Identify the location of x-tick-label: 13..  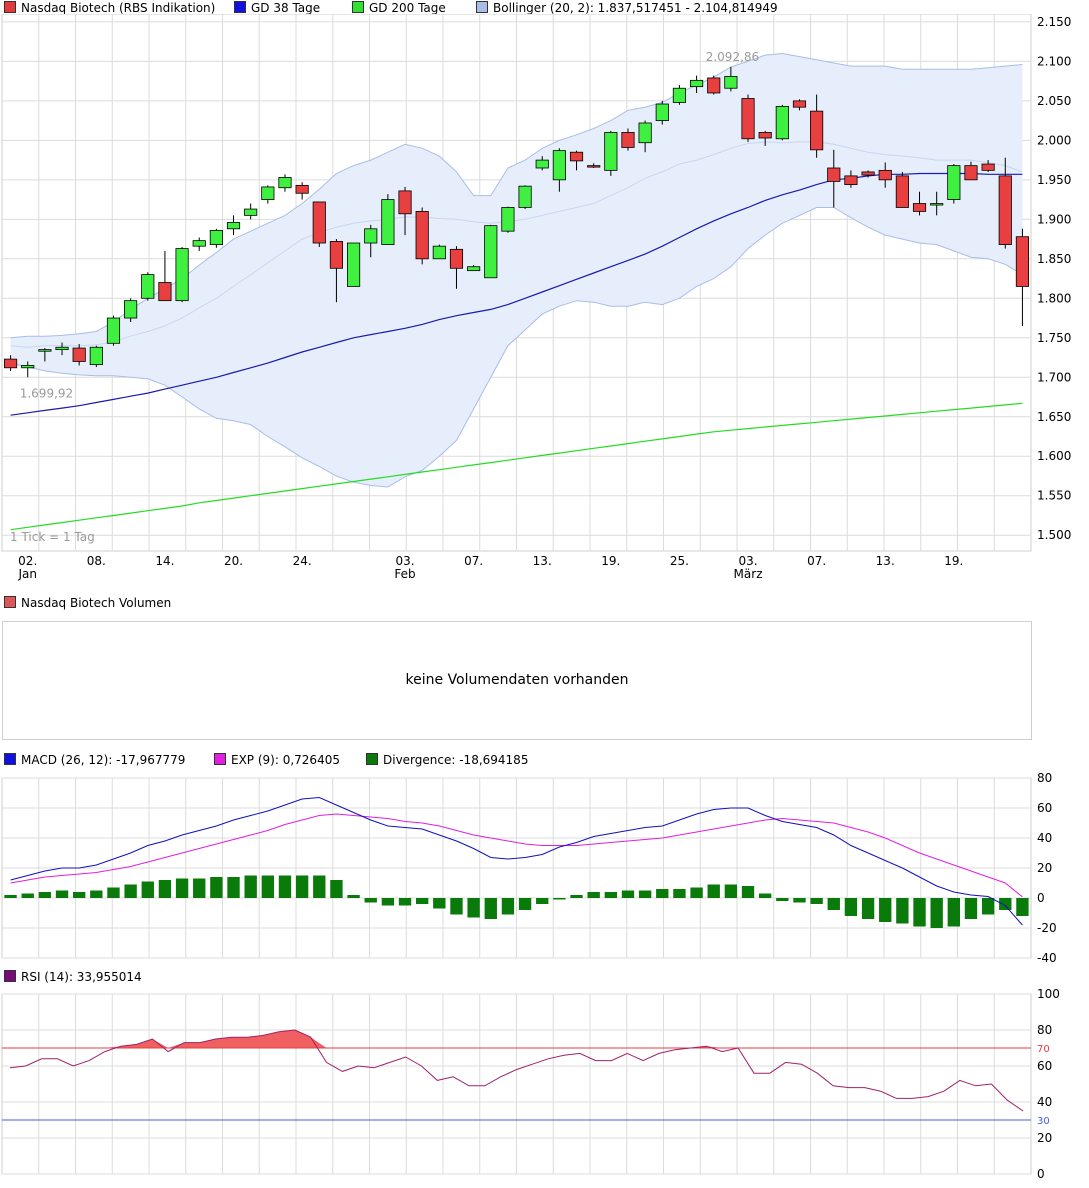
(542, 561).